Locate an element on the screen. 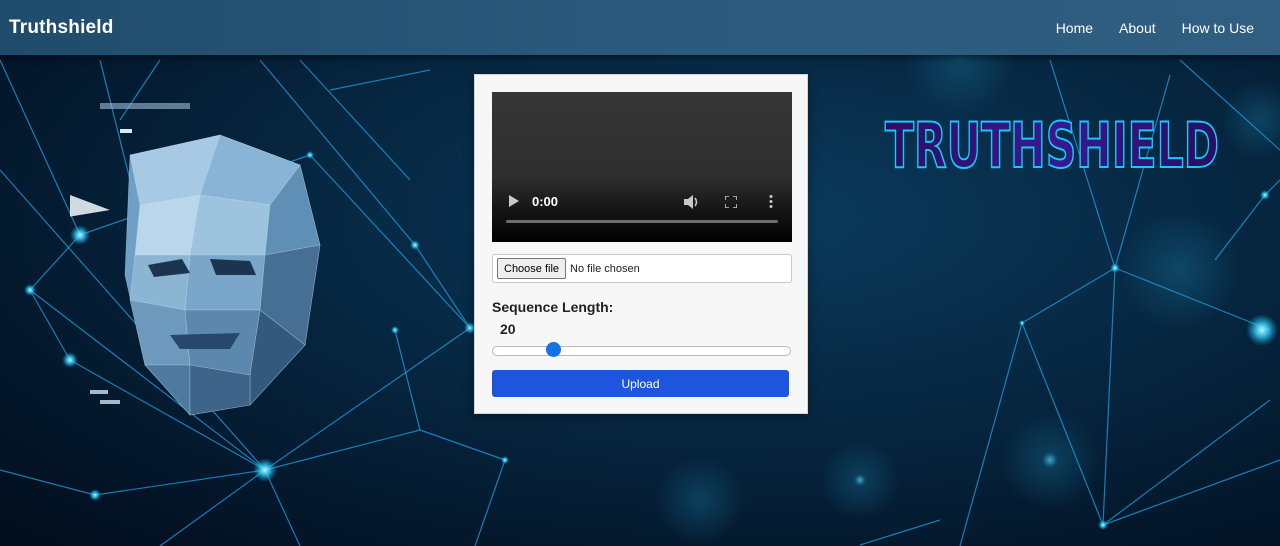 This screenshot has height=546, width=1280. sequence-length-label: Sequence Length: is located at coordinates (553, 307).